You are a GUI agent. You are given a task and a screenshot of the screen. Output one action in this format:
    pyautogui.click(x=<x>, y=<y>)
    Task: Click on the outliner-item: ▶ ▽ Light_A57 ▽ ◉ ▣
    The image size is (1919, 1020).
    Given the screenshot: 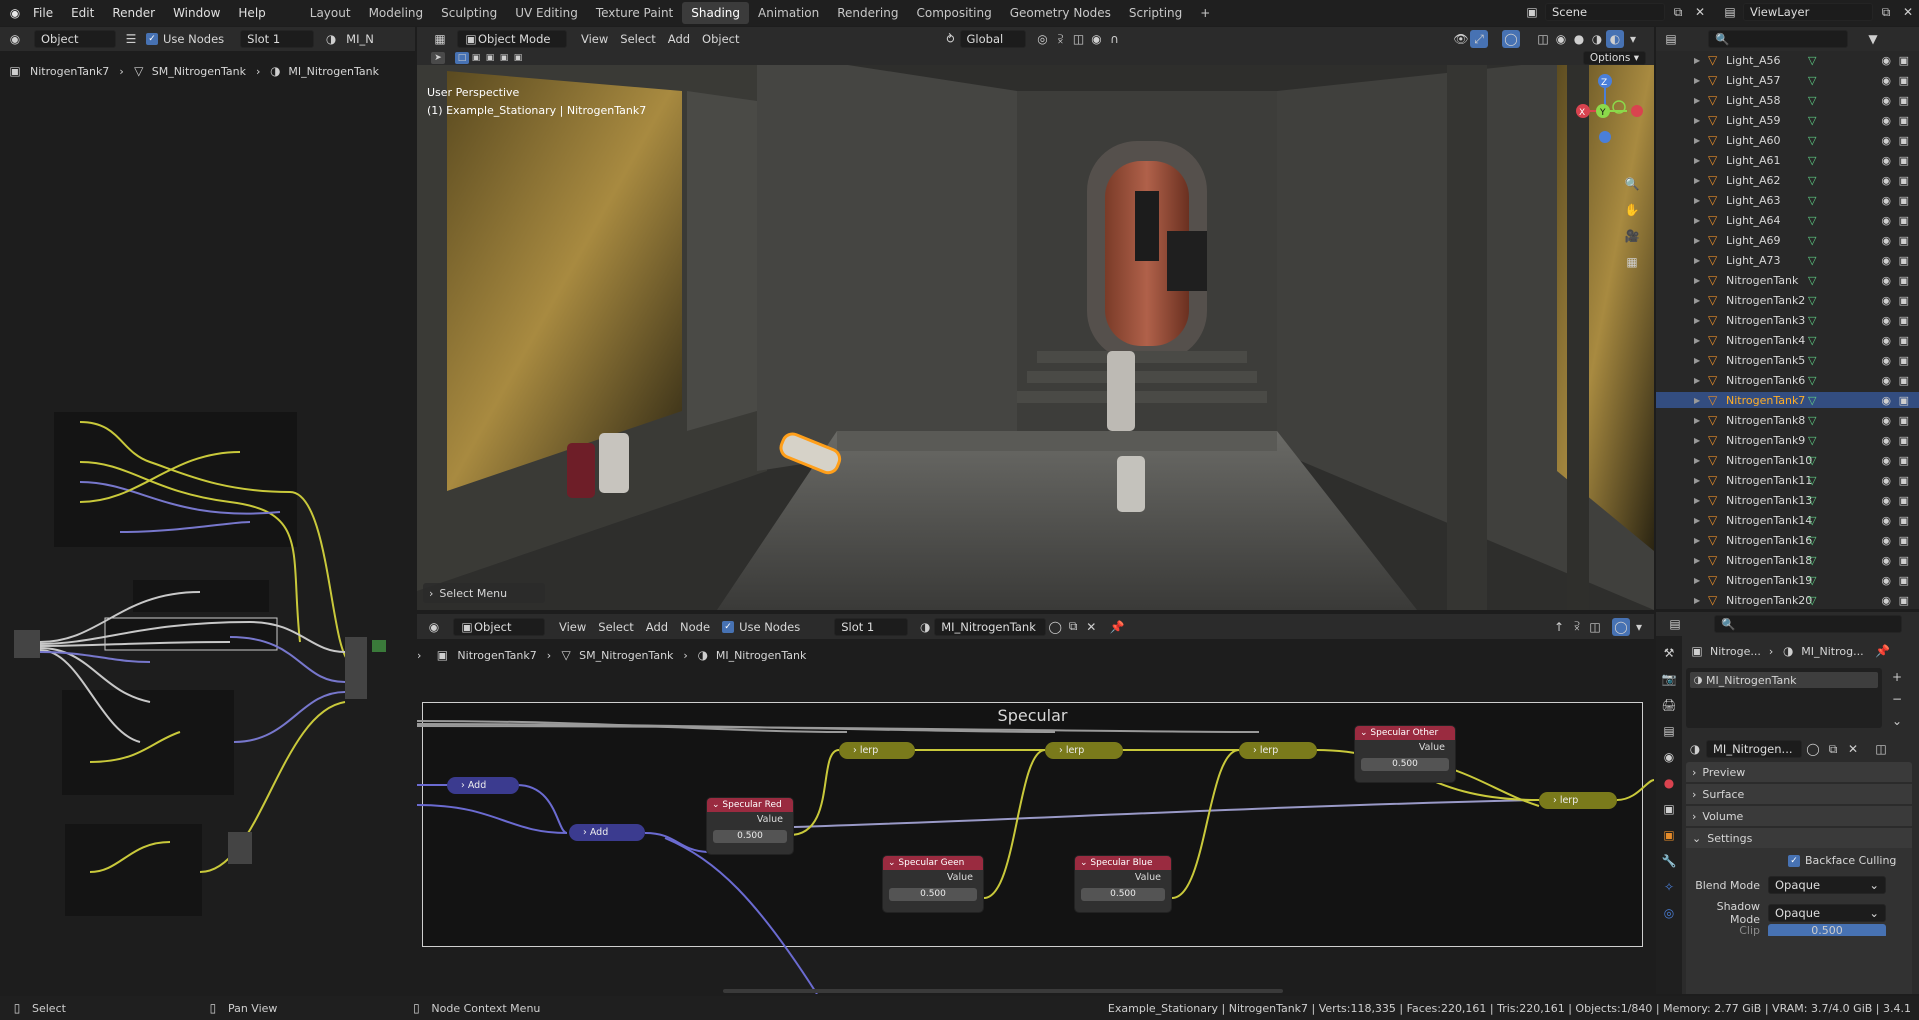 What is the action you would take?
    pyautogui.click(x=1787, y=80)
    